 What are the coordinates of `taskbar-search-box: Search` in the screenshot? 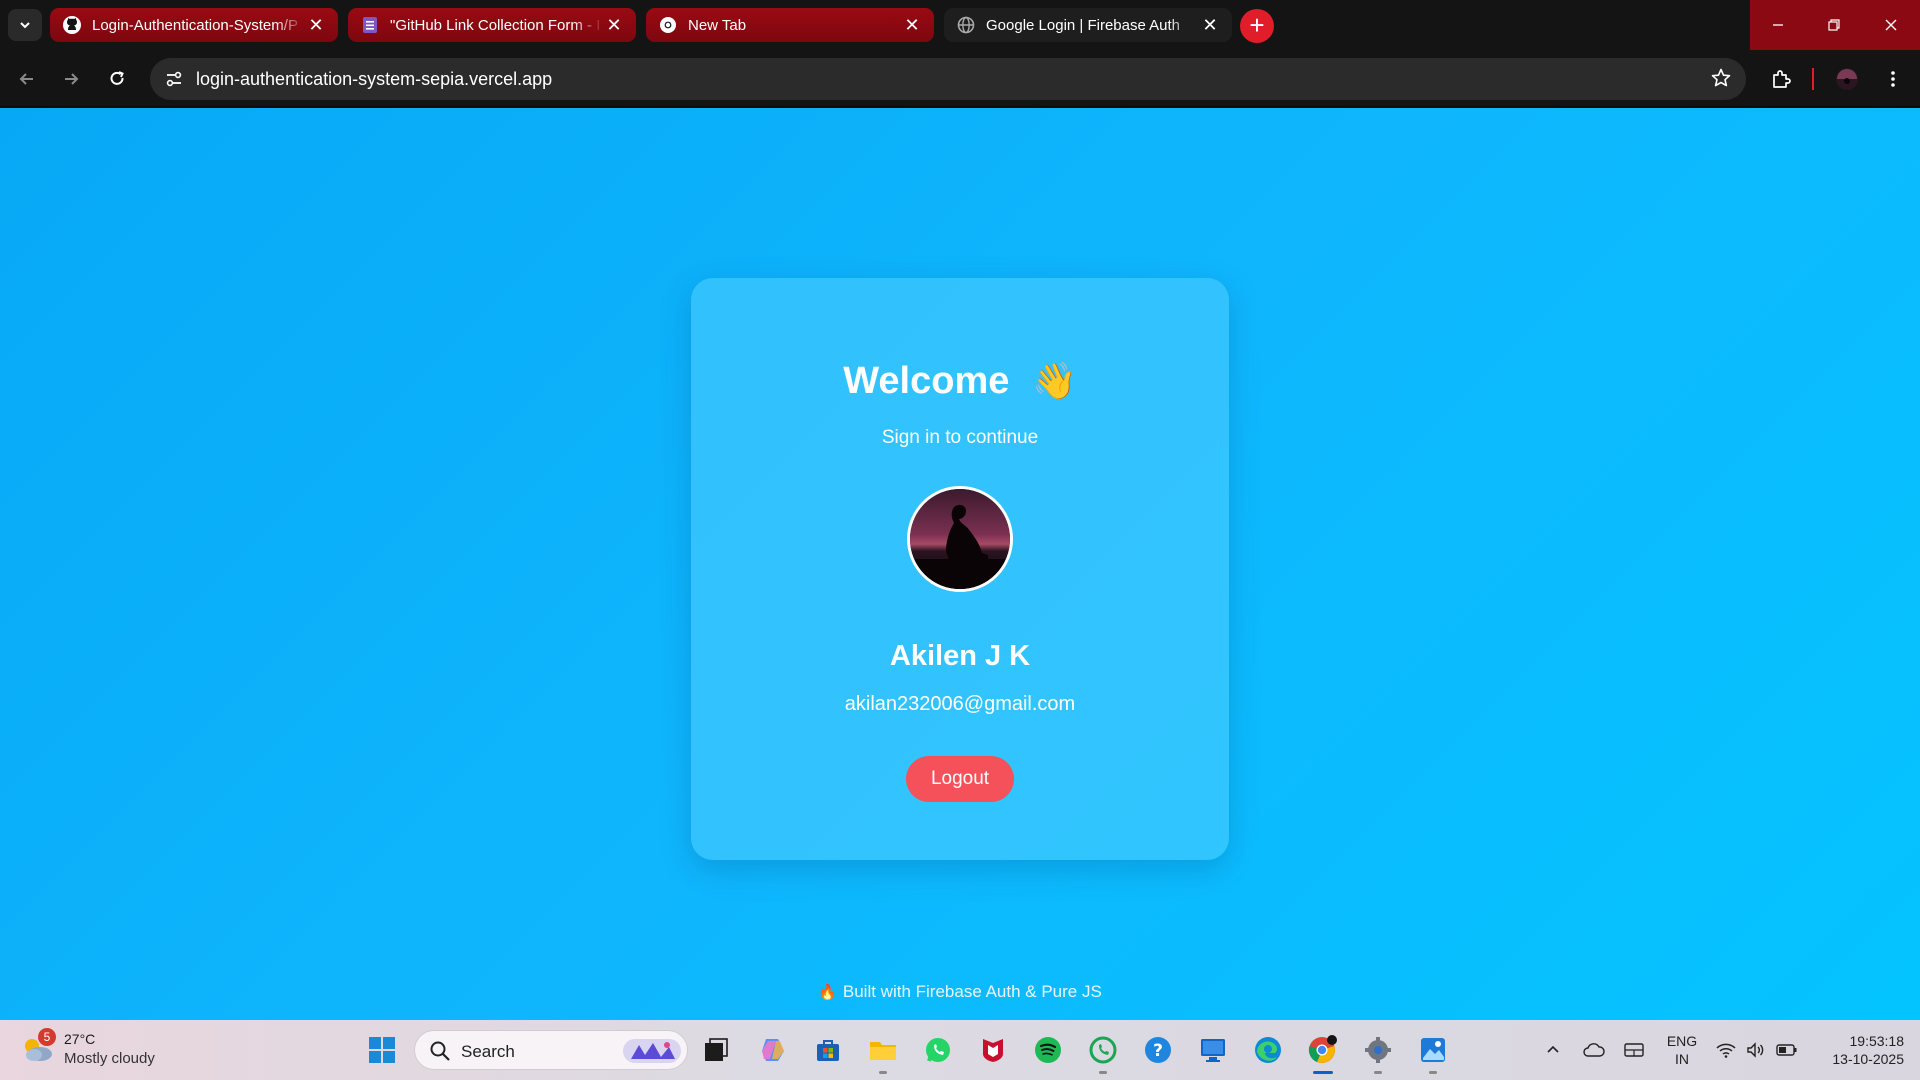 It's located at (551, 1050).